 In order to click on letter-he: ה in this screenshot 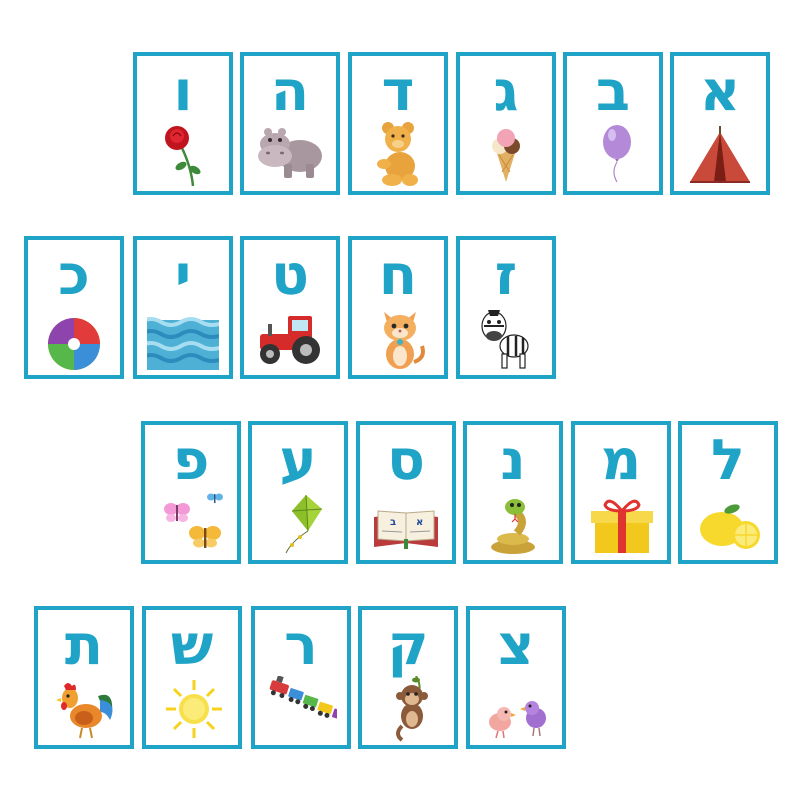, I will do `click(290, 91)`.